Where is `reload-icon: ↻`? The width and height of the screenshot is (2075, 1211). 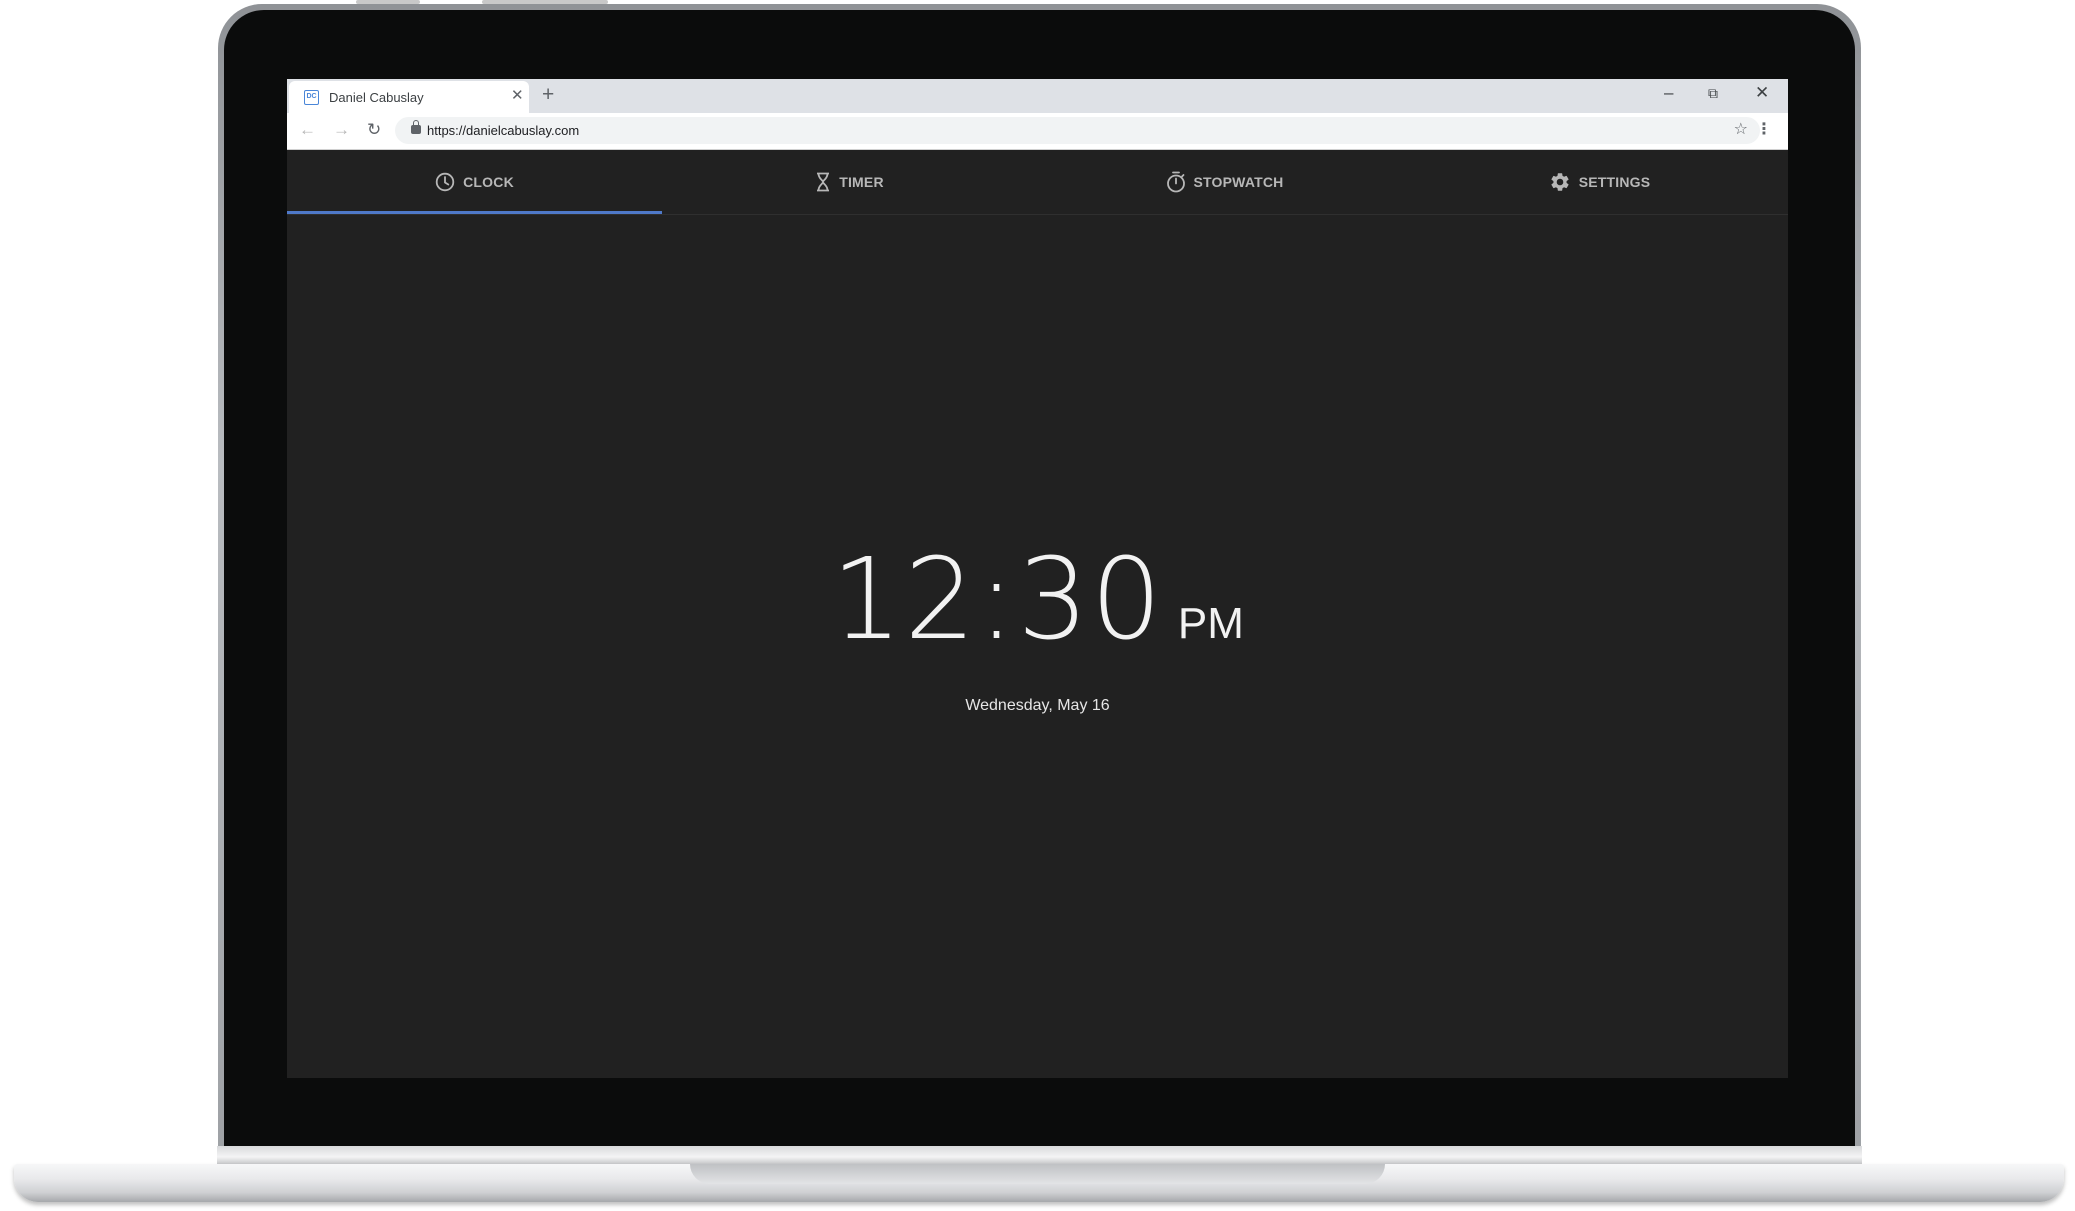 reload-icon: ↻ is located at coordinates (374, 130).